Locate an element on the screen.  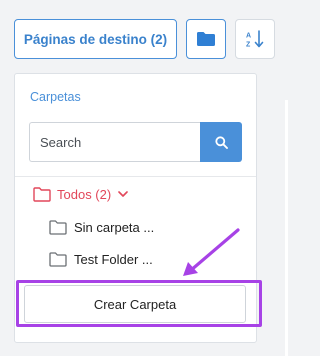
folder-tree-root: Todos (2) is located at coordinates (81, 194).